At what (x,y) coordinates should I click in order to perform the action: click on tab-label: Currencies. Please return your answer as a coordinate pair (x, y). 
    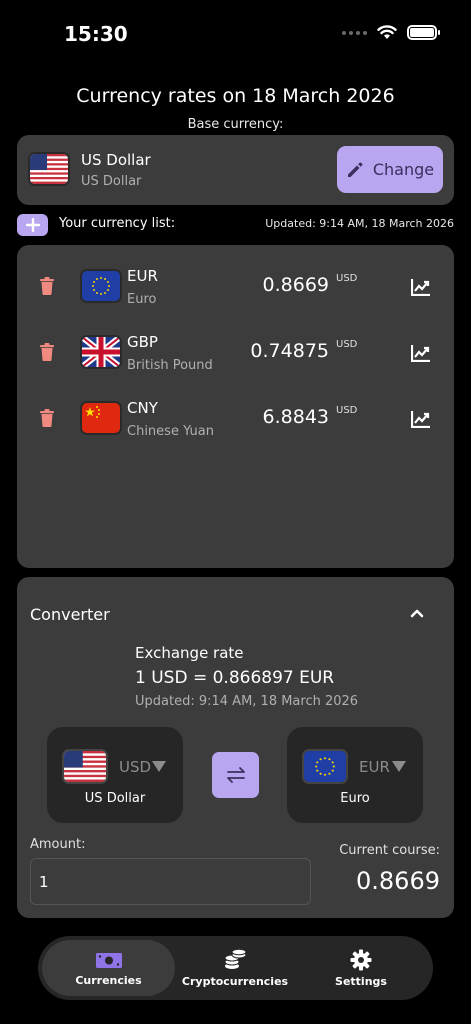
    Looking at the image, I should click on (108, 980).